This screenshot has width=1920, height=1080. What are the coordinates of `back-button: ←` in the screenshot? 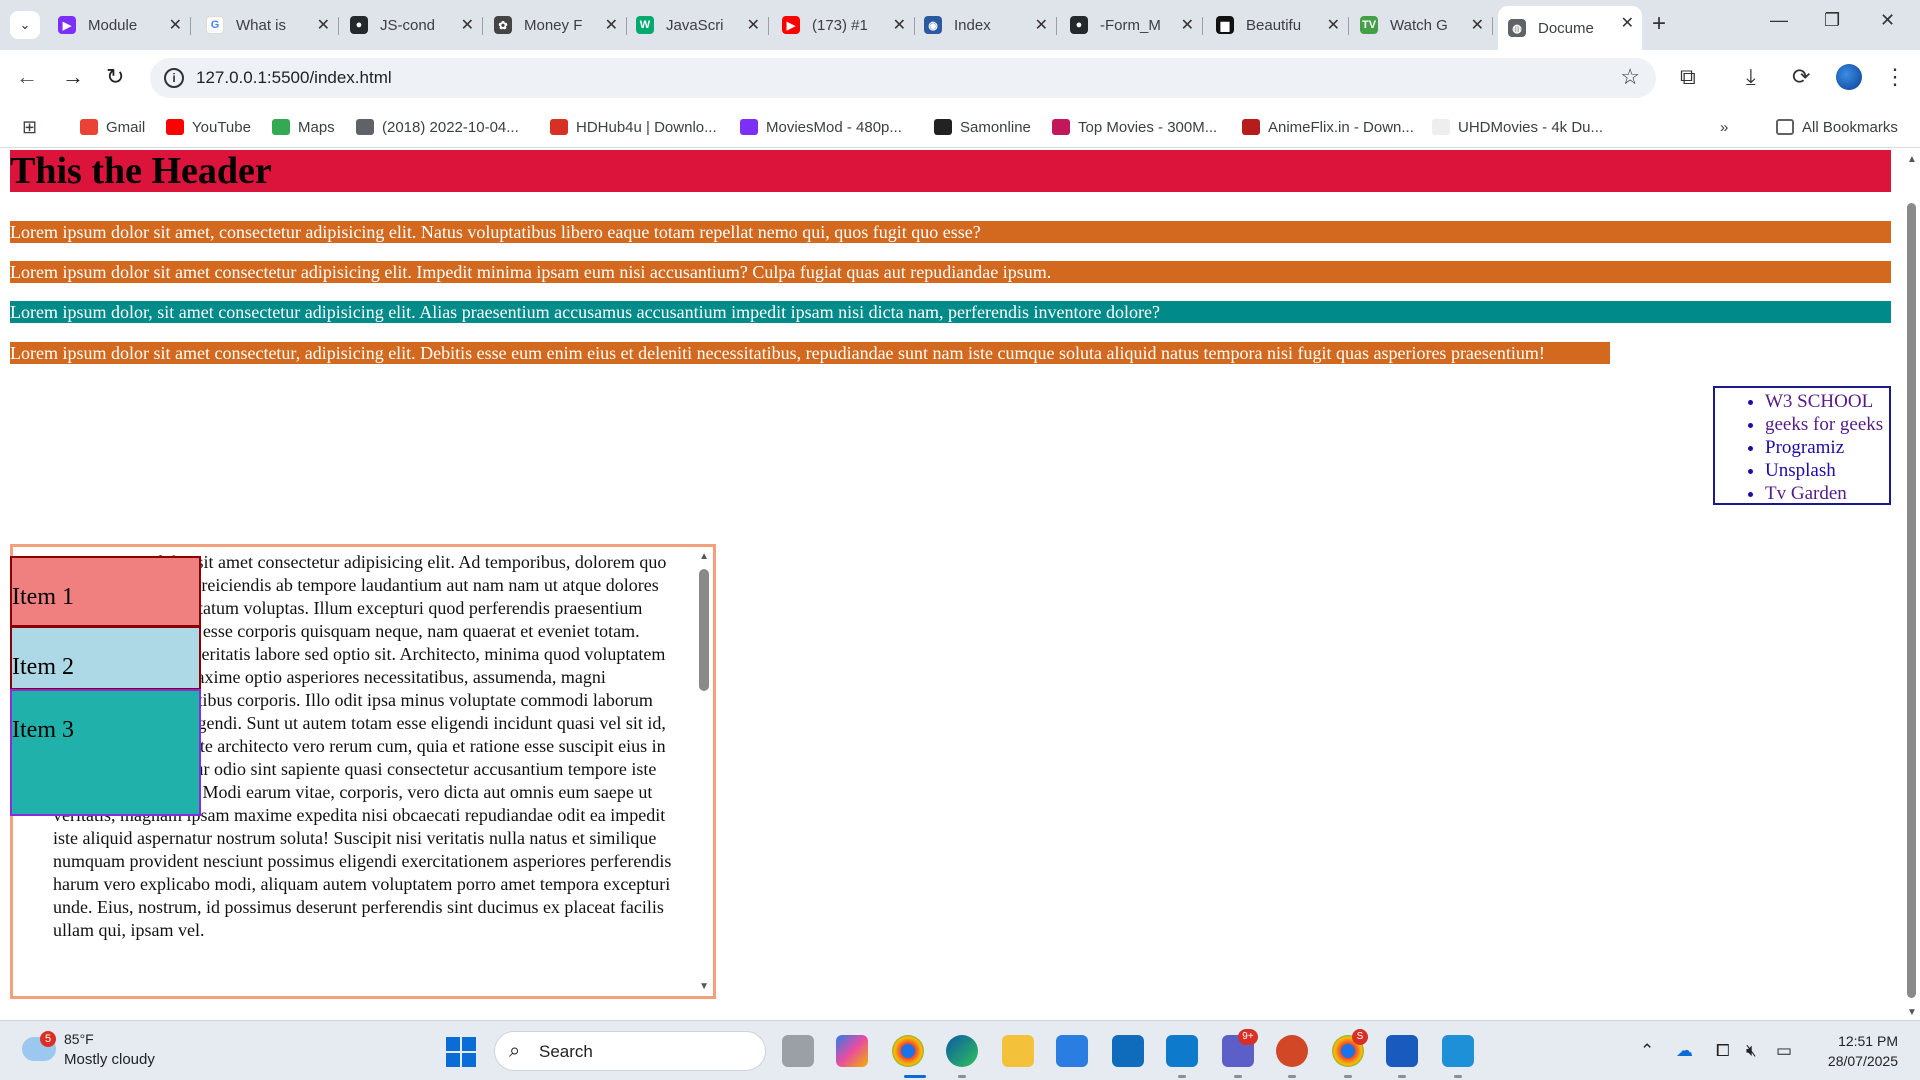 It's located at (27, 77).